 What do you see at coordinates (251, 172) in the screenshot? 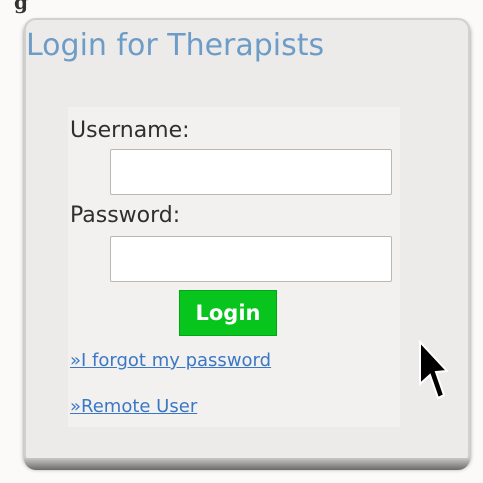
I see `username-input` at bounding box center [251, 172].